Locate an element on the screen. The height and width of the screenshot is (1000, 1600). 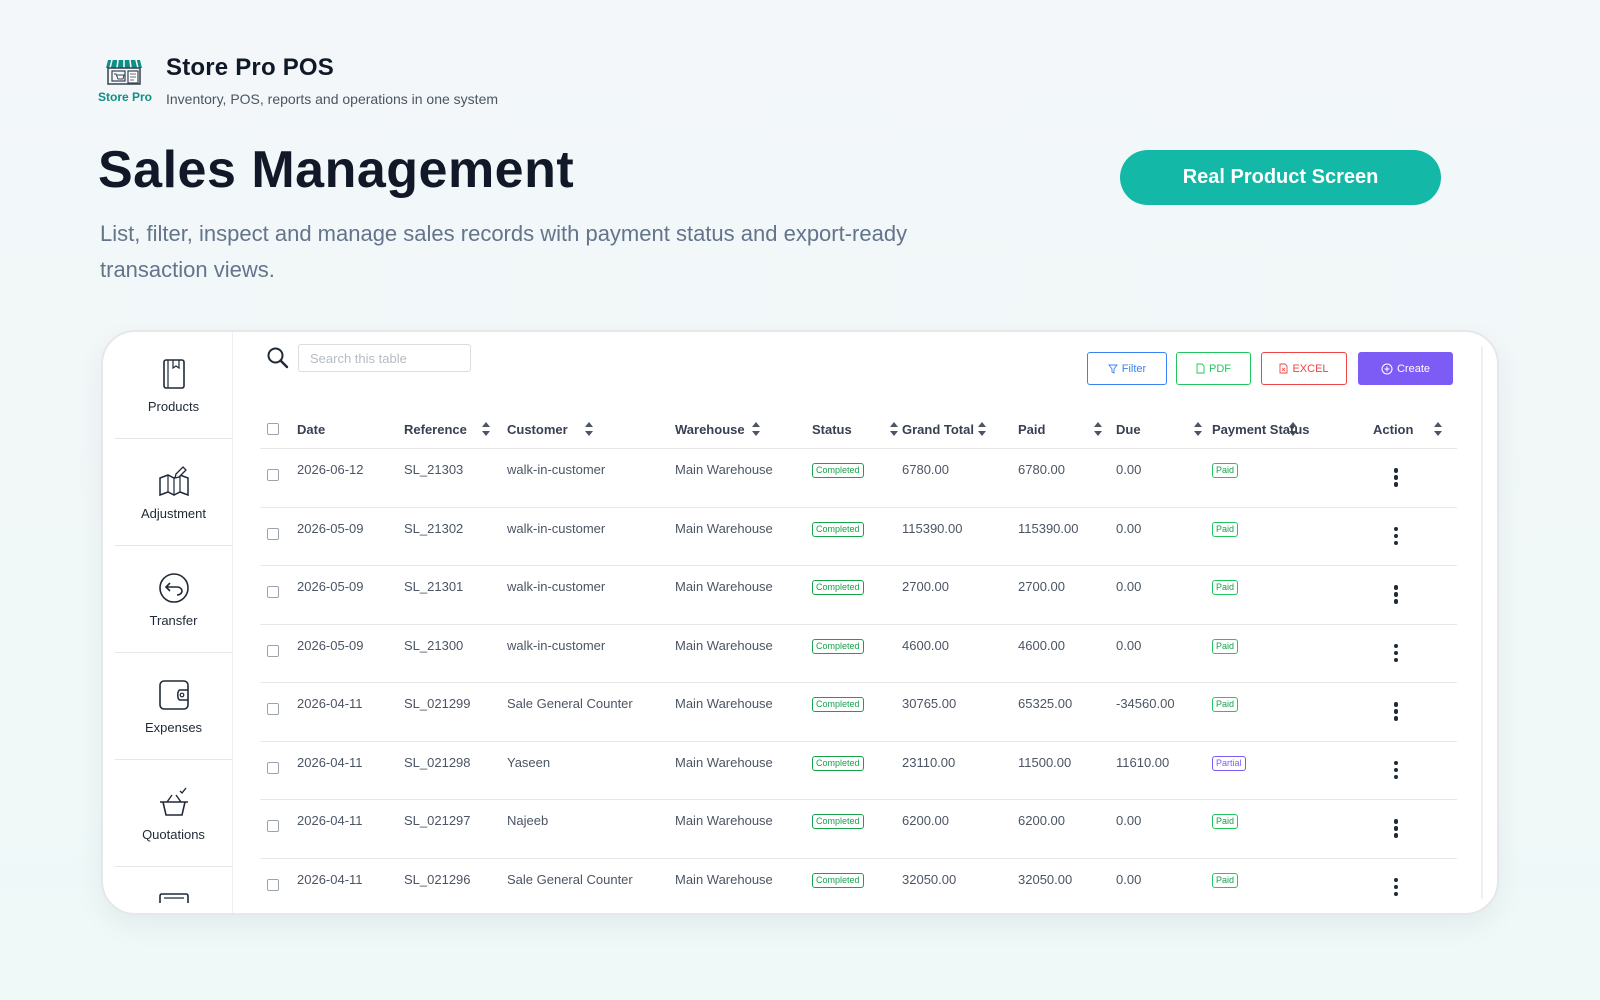
create-button-label: Create is located at coordinates (1413, 368).